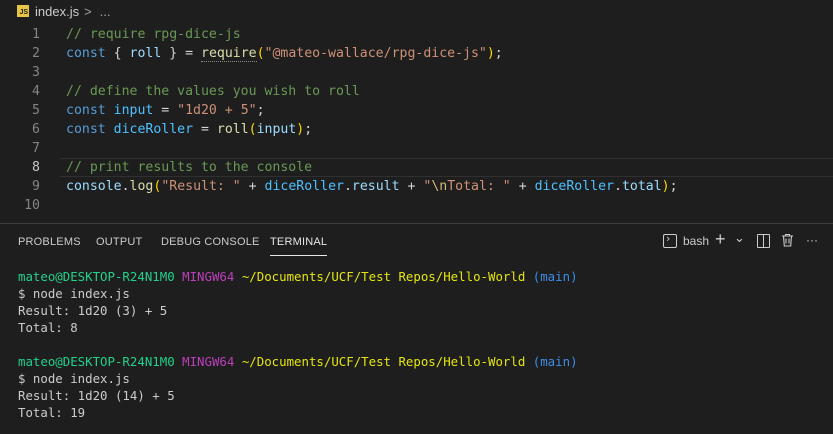  I want to click on code-text: const input = "1d20 + 5";, so click(165, 110).